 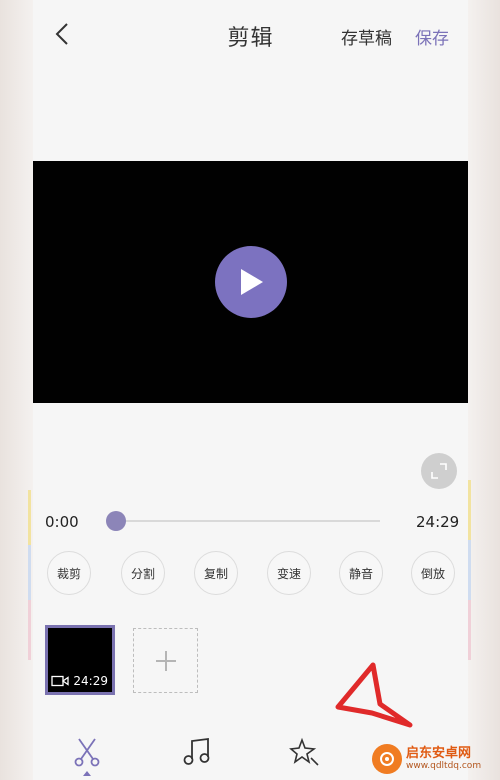 I want to click on save-button: 保存, so click(x=432, y=36).